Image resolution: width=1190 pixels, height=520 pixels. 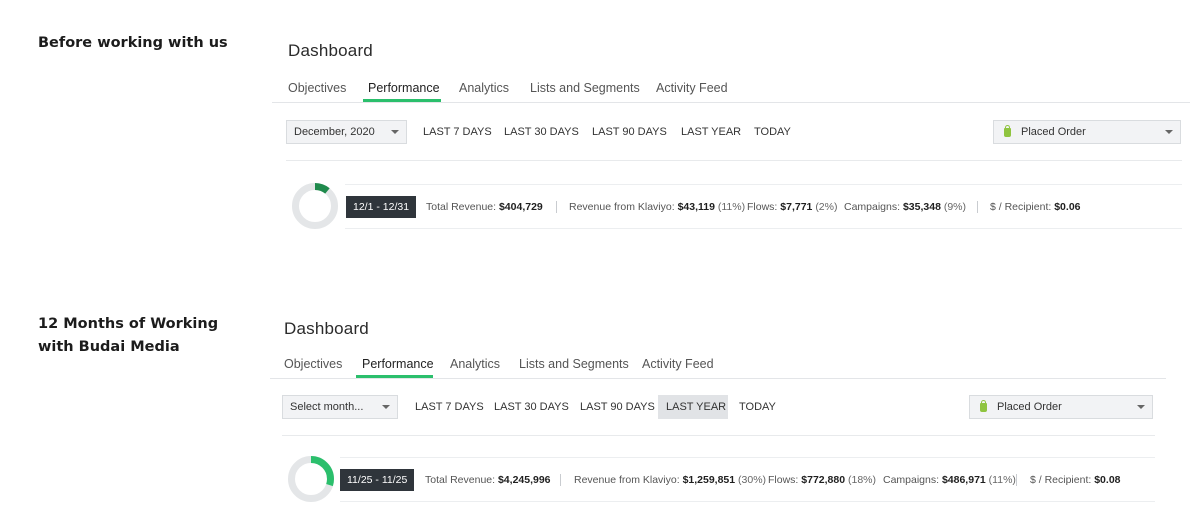 I want to click on donut-track, so click(x=315, y=206).